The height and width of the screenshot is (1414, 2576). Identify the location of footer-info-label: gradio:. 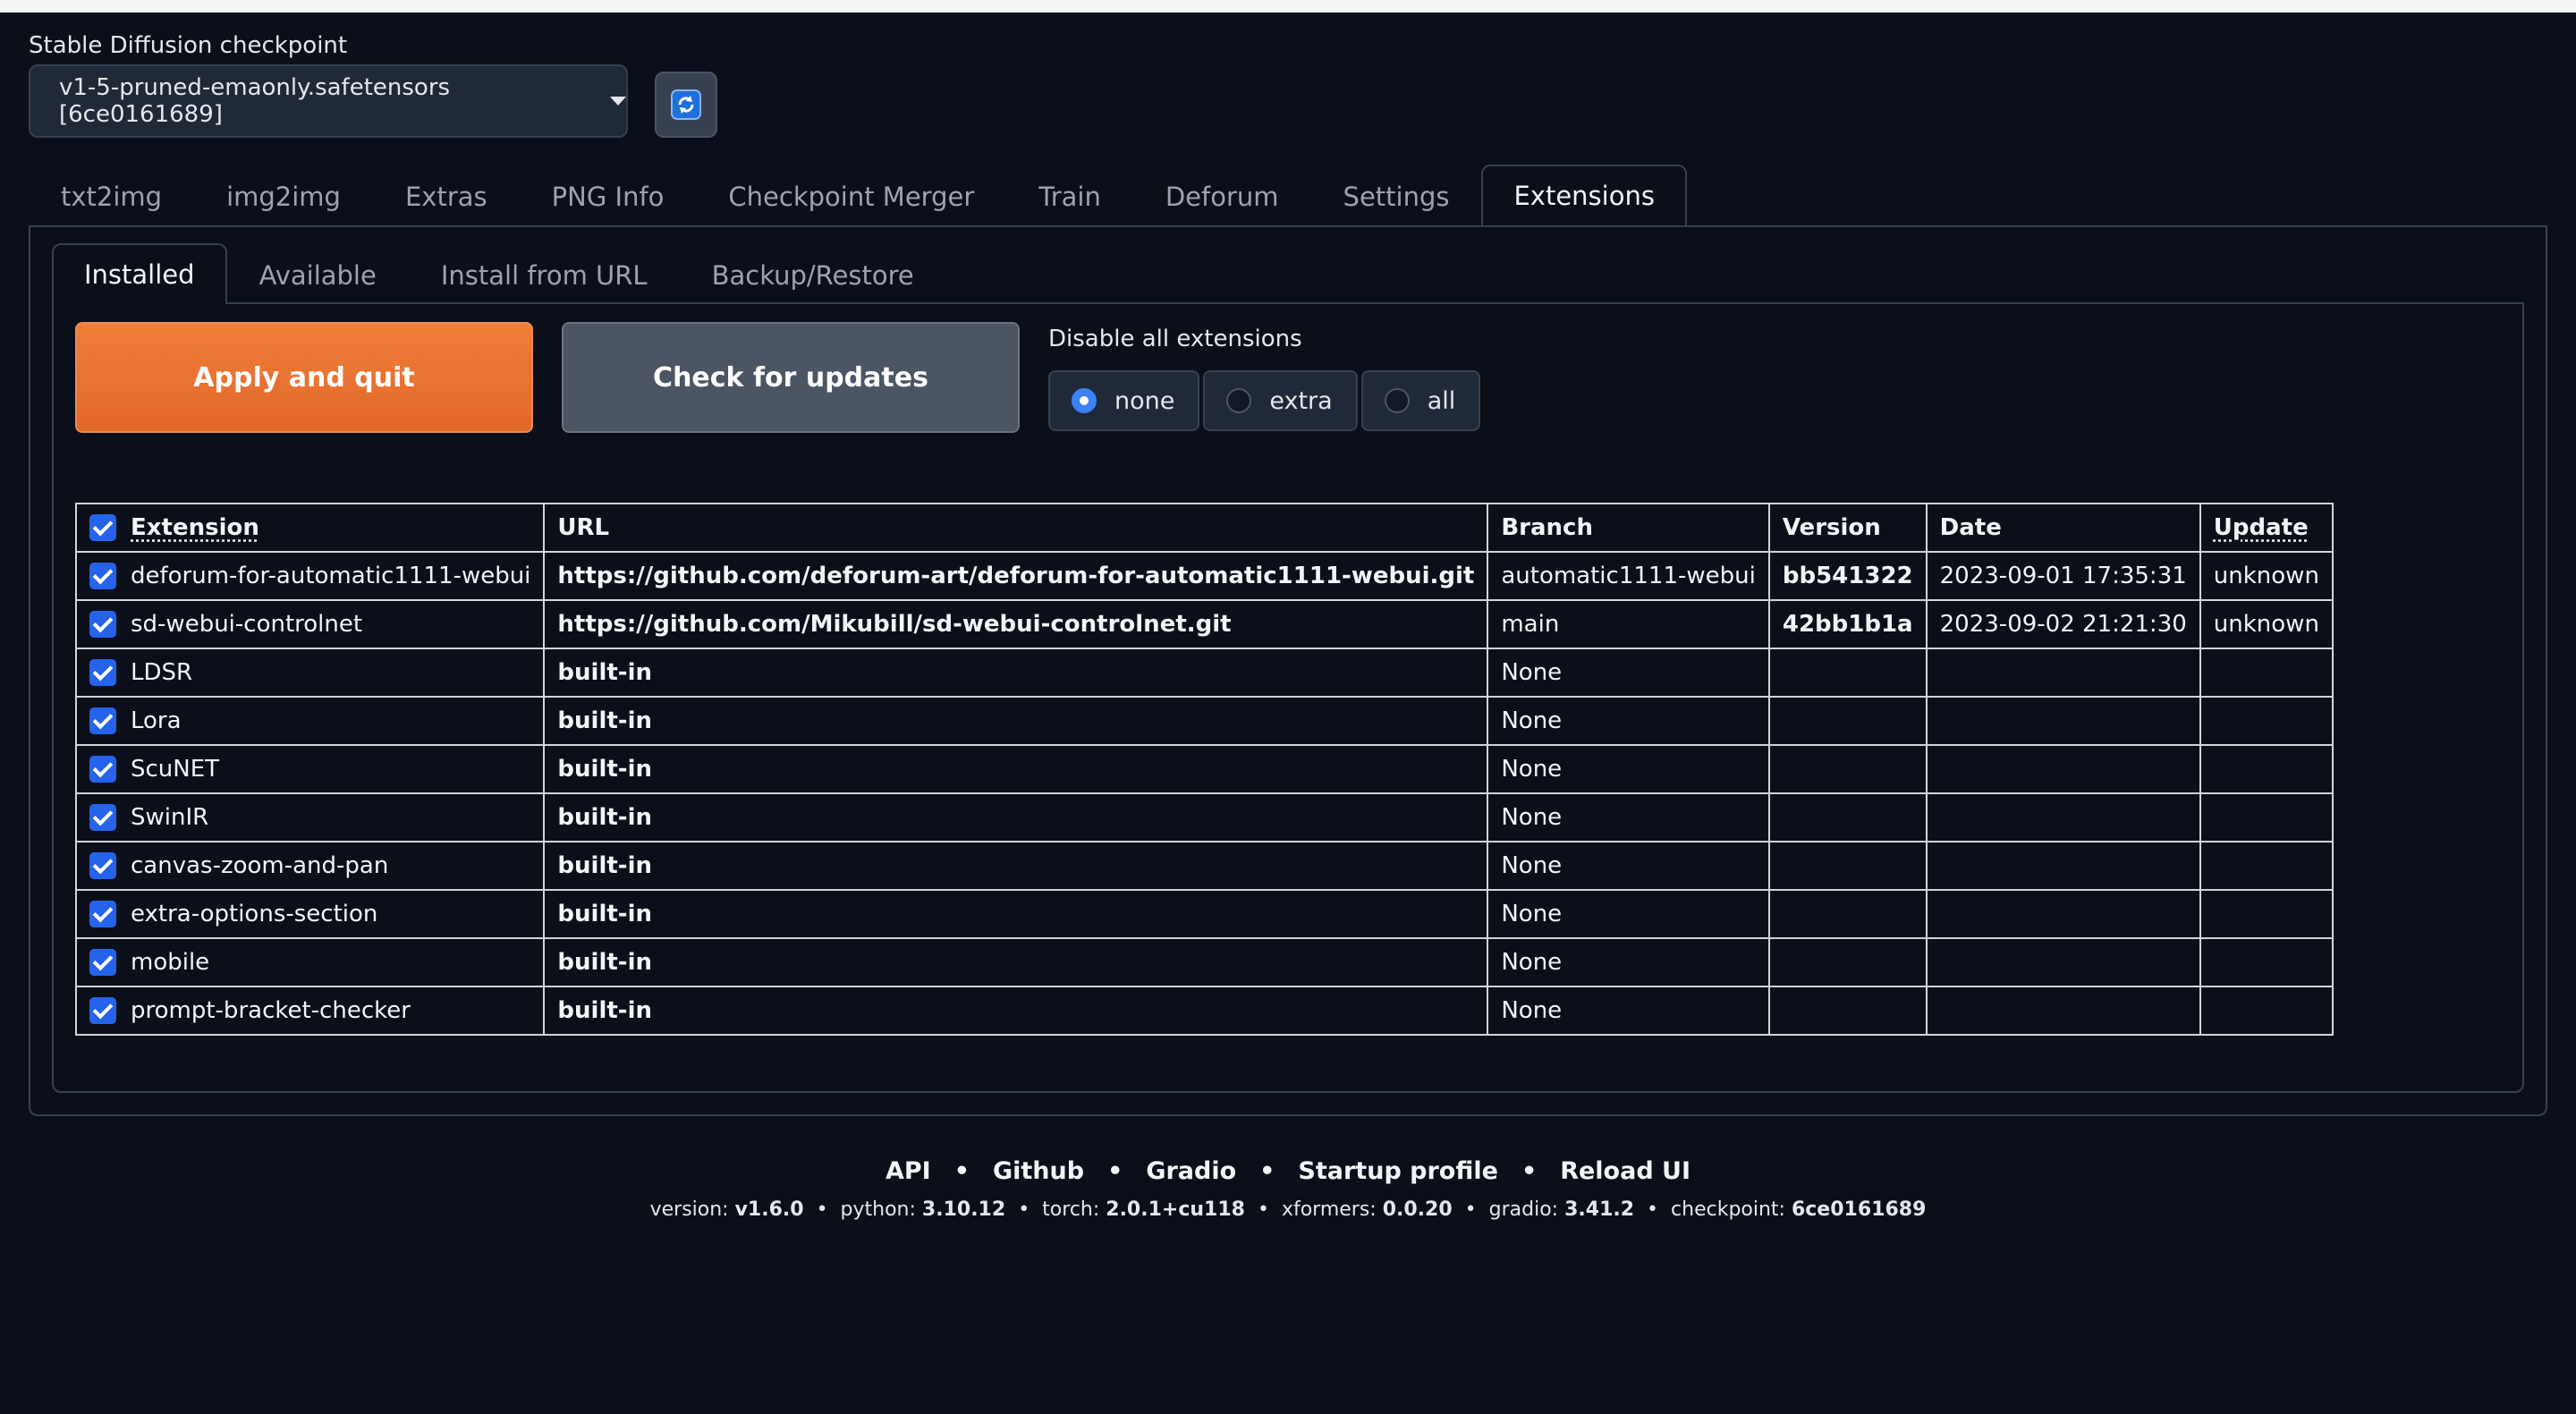
(1526, 1209).